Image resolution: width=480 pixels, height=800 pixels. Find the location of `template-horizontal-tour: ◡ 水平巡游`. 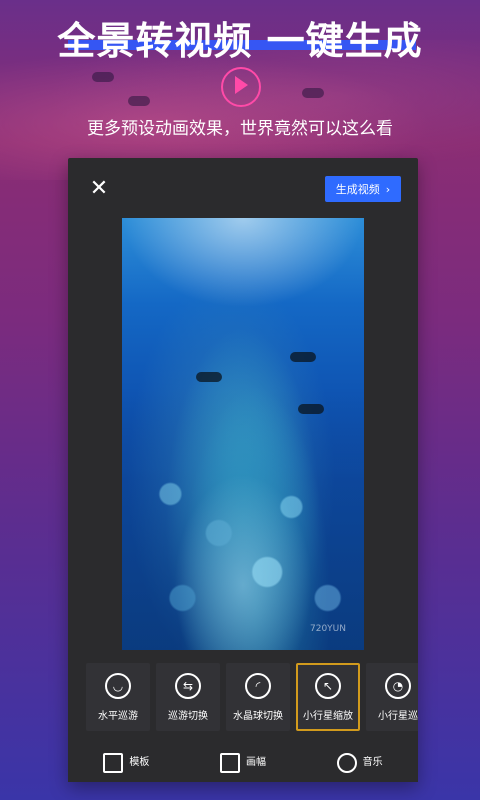

template-horizontal-tour: ◡ 水平巡游 is located at coordinates (118, 697).